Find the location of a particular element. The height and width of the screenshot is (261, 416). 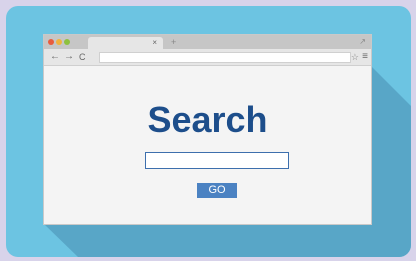

minimize-window-dot is located at coordinates (59, 42).